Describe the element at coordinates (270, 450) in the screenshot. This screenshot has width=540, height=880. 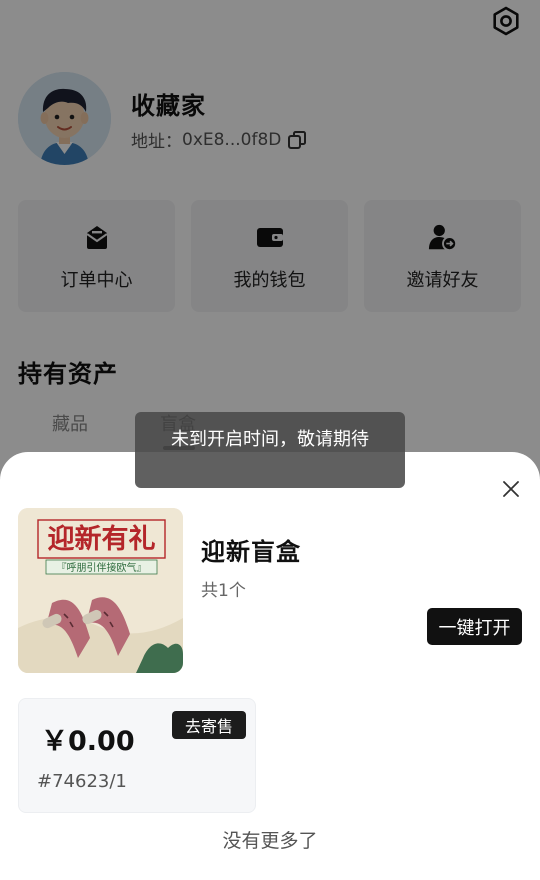
I see `toast-message: 未到开启时间，敬请期待` at that location.